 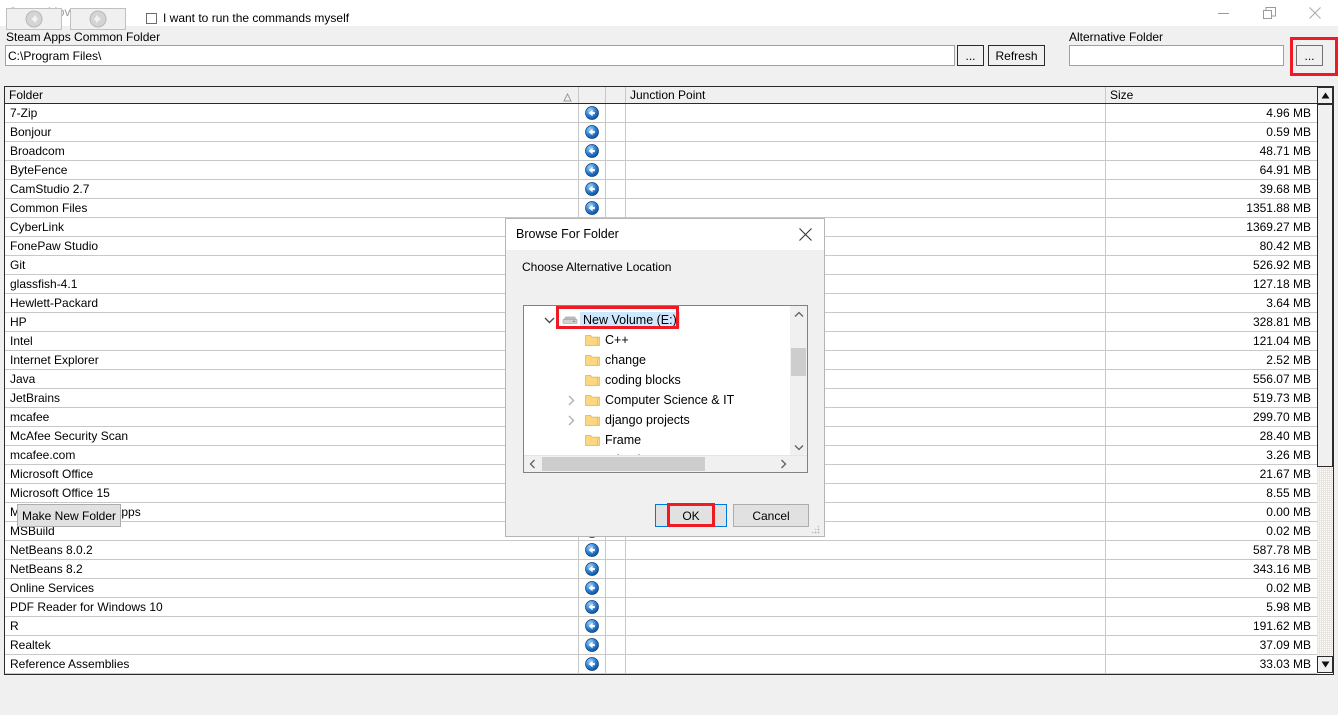 What do you see at coordinates (661, 626) in the screenshot?
I see `table-row: R 191.62 MB` at bounding box center [661, 626].